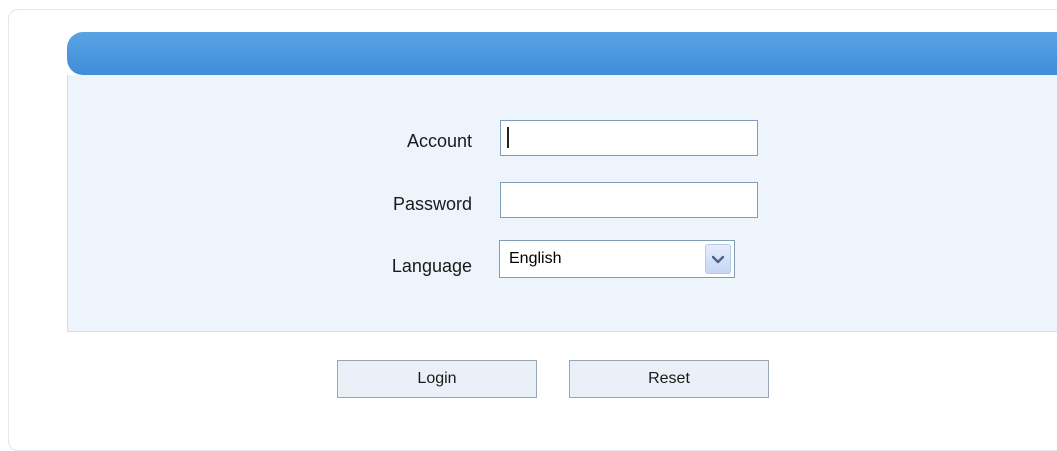  Describe the element at coordinates (535, 258) in the screenshot. I see `language-select-value: English` at that location.